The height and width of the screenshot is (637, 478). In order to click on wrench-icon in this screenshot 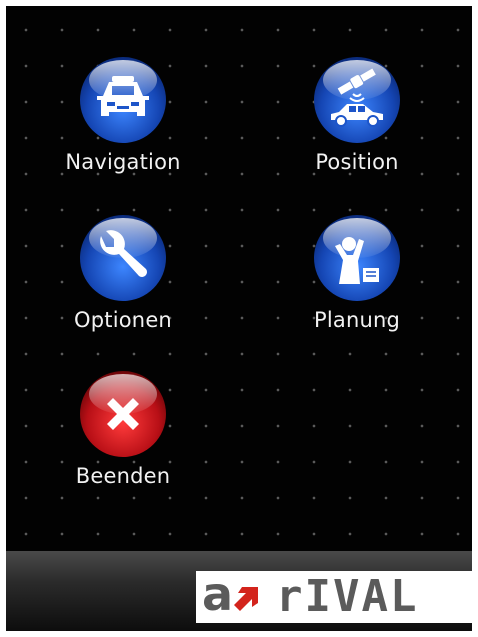, I will do `click(123, 258)`.